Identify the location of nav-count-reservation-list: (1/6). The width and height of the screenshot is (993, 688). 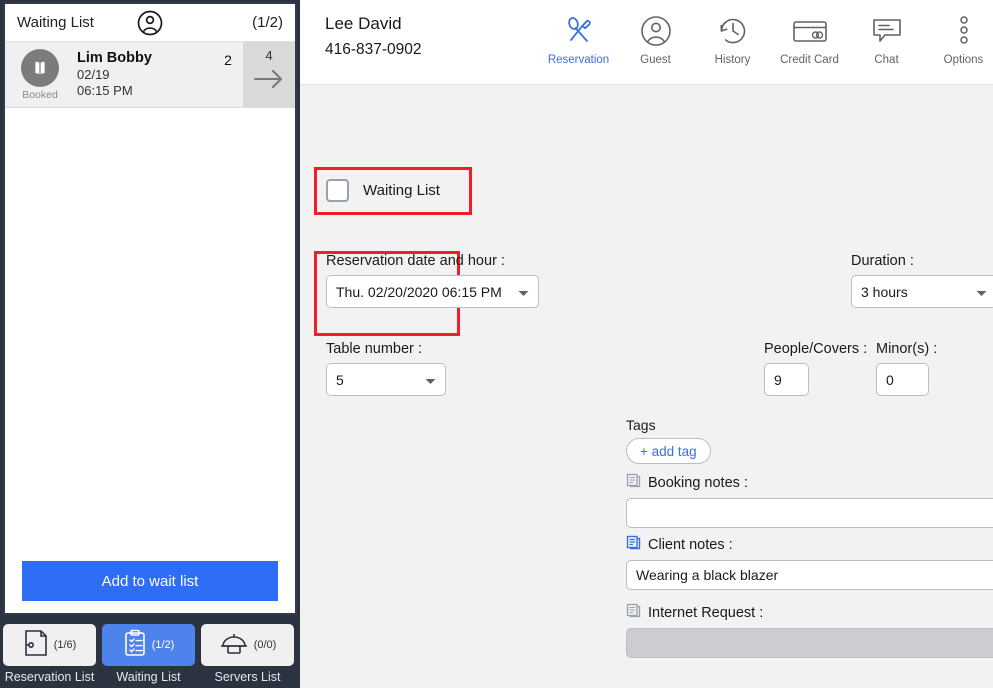
(65, 645).